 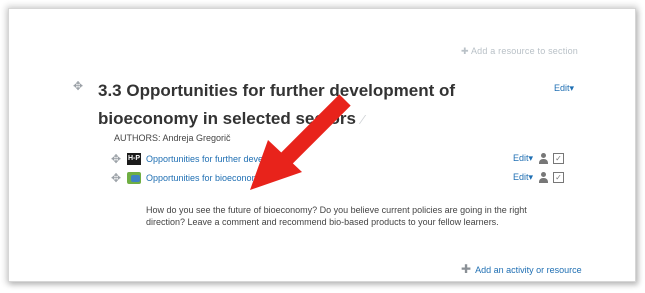 I want to click on pointer-arrow-icon, so click(x=300, y=142).